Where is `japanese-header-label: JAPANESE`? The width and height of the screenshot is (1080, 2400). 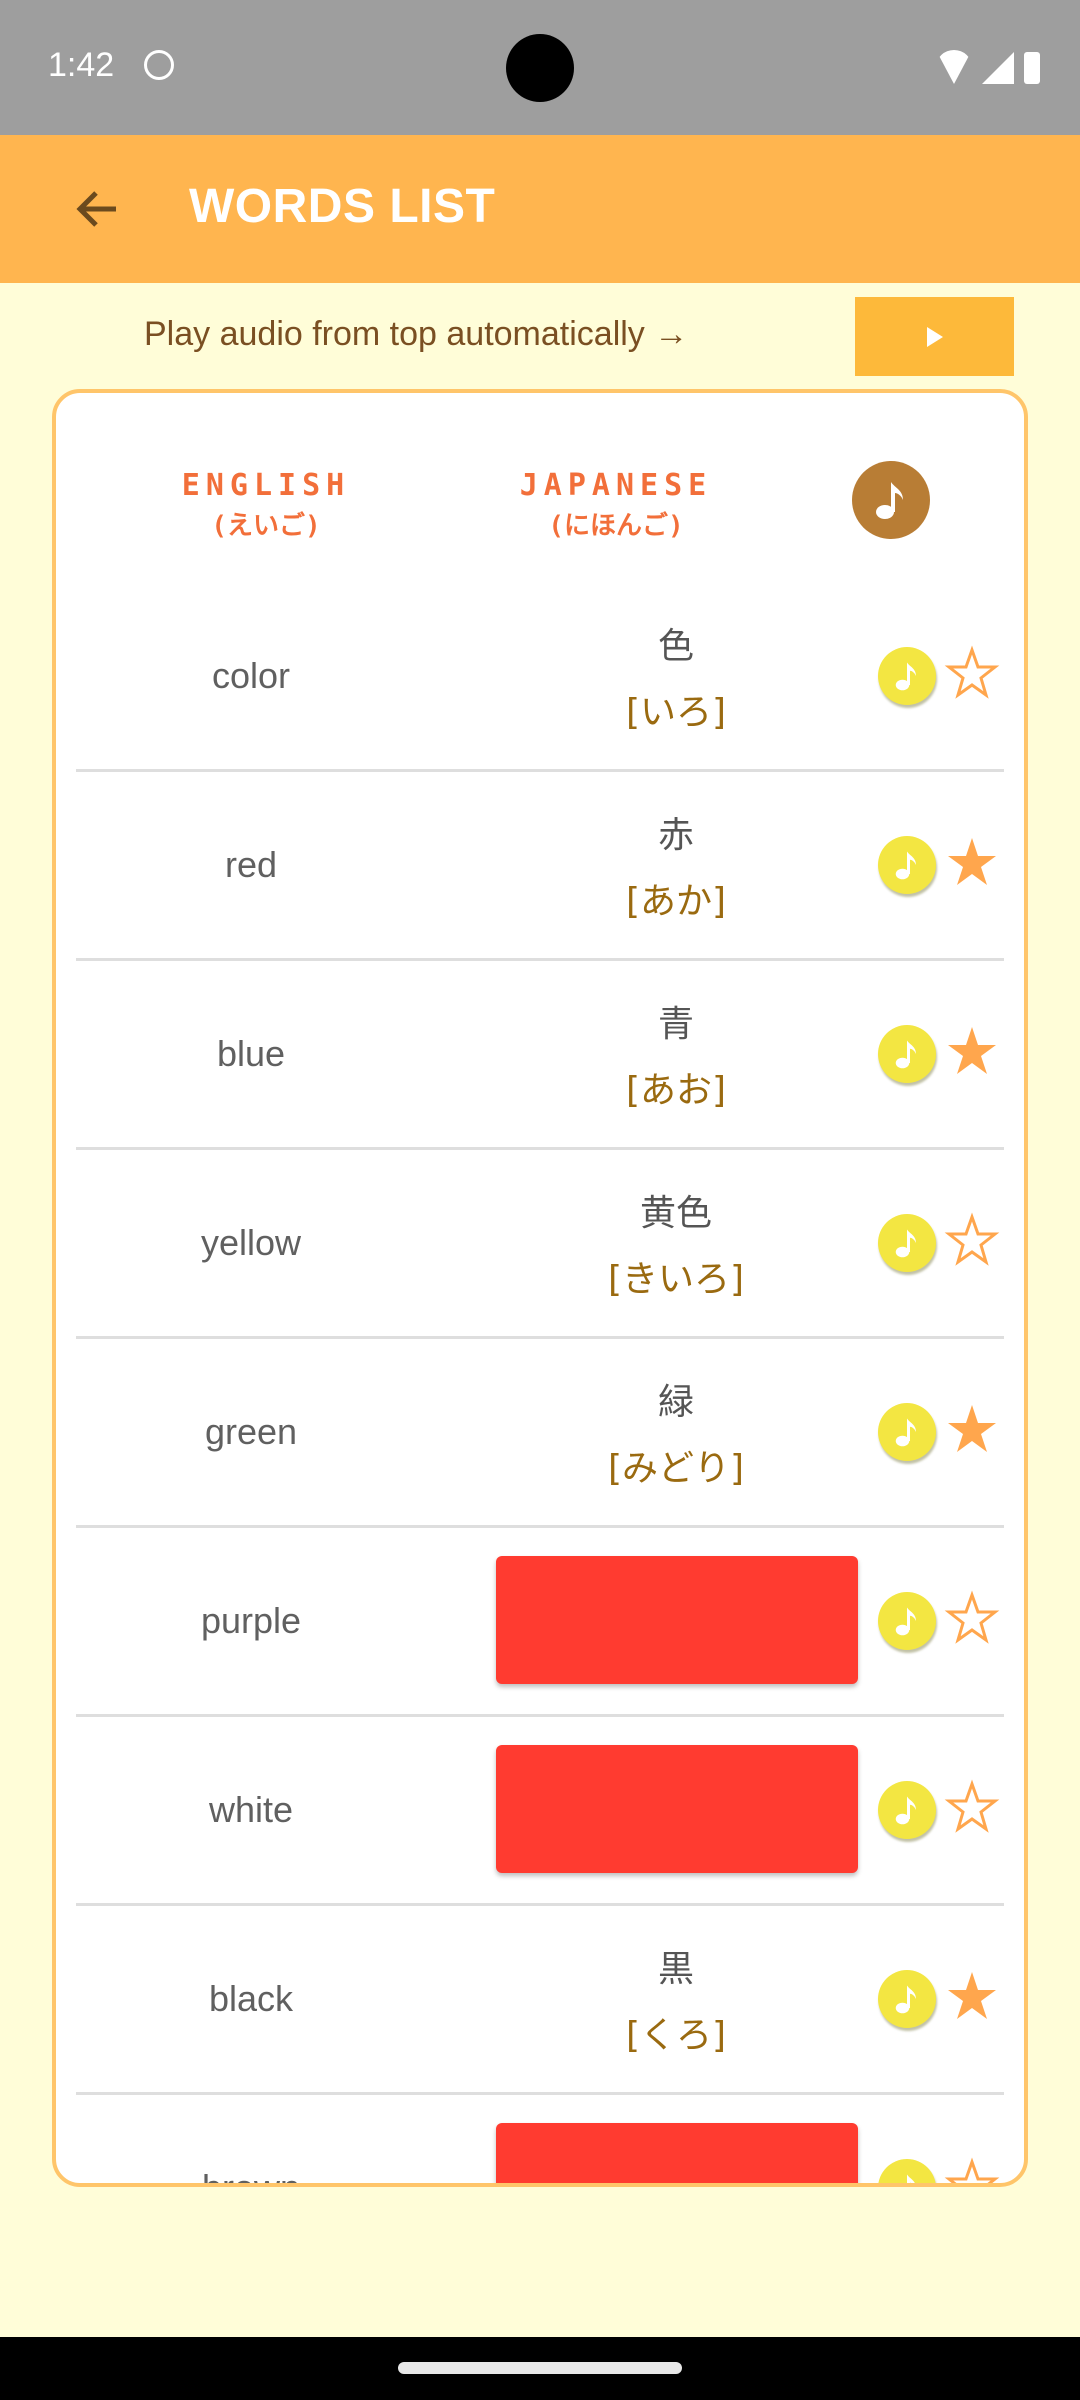
japanese-header-label: JAPANESE is located at coordinates (616, 485).